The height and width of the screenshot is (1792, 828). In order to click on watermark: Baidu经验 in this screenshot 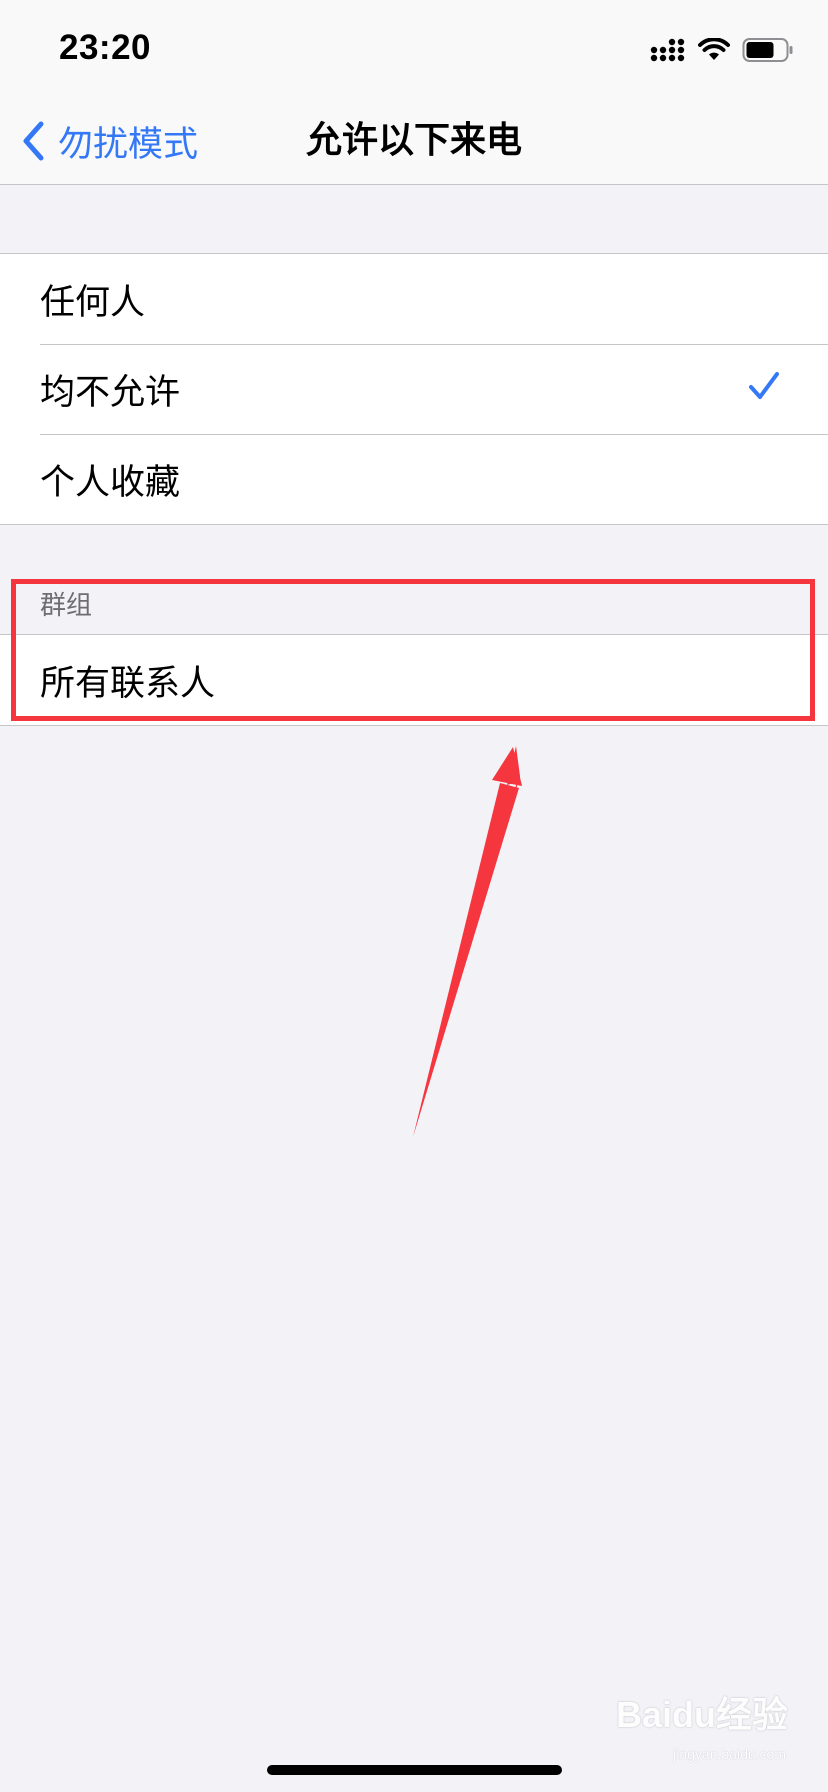, I will do `click(701, 1714)`.